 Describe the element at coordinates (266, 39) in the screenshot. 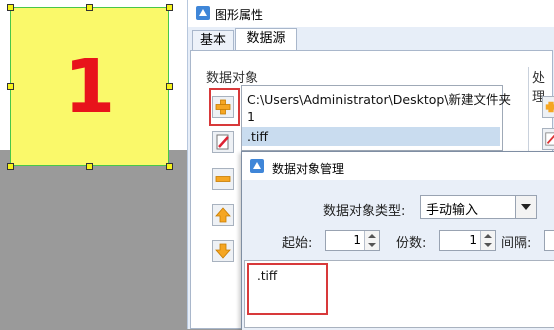

I see `tab-datasource: 数据源` at that location.